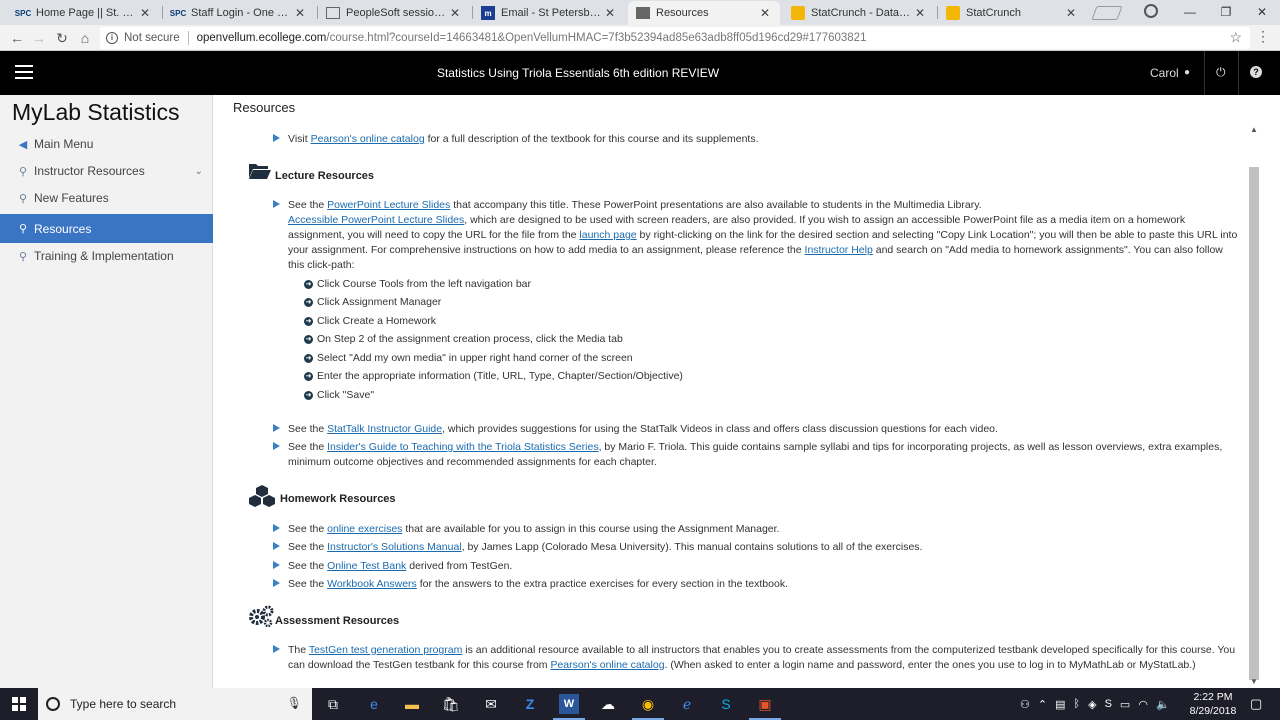 The width and height of the screenshot is (1280, 720). I want to click on volume-icon: 🔈, so click(1163, 704).